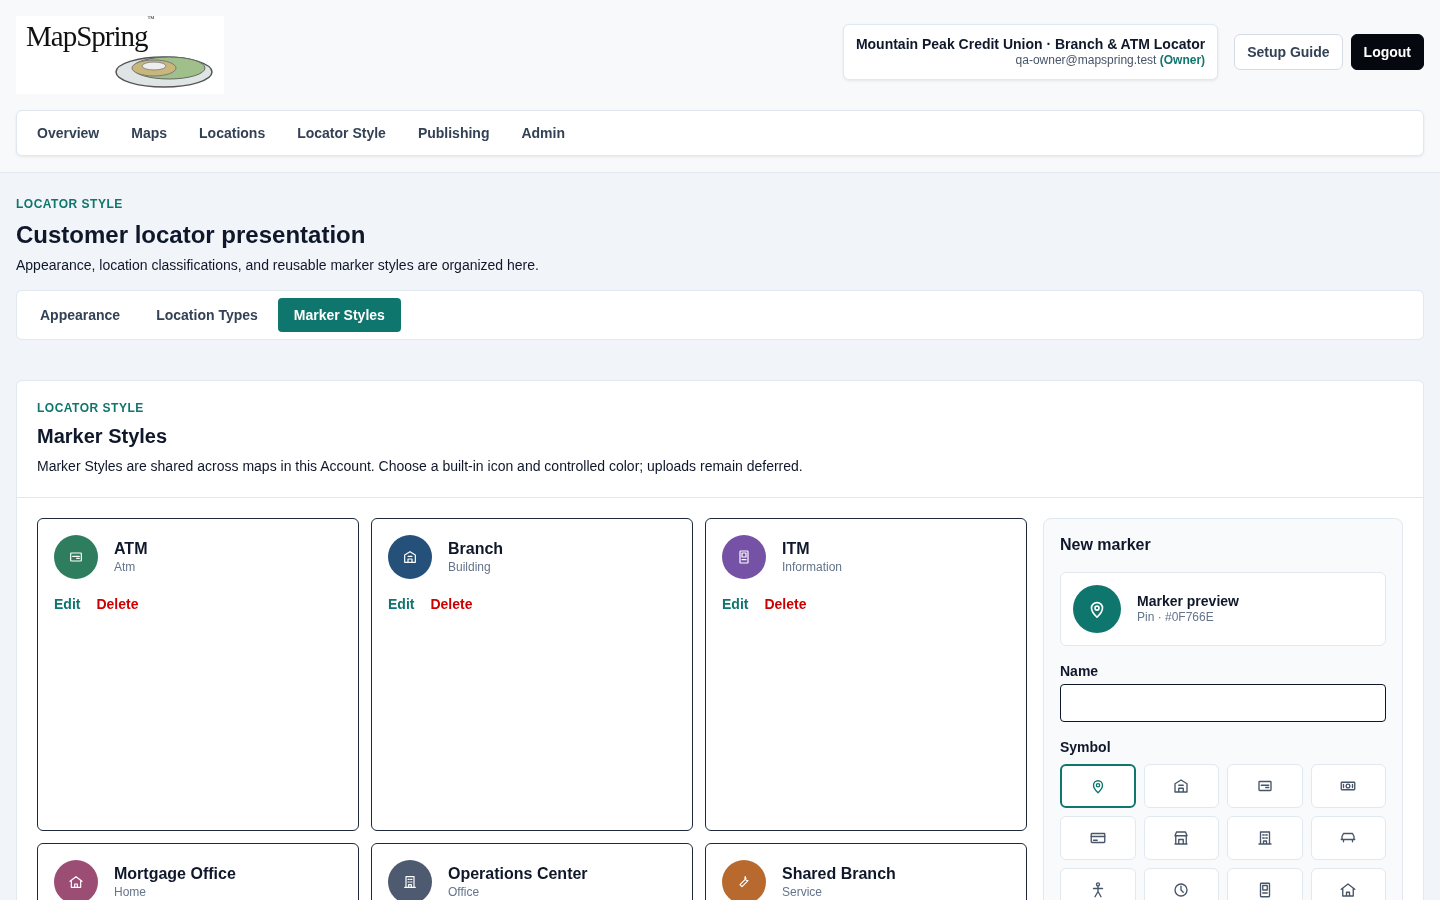 The height and width of the screenshot is (900, 1440). I want to click on marker-name: Operations Center, so click(518, 873).